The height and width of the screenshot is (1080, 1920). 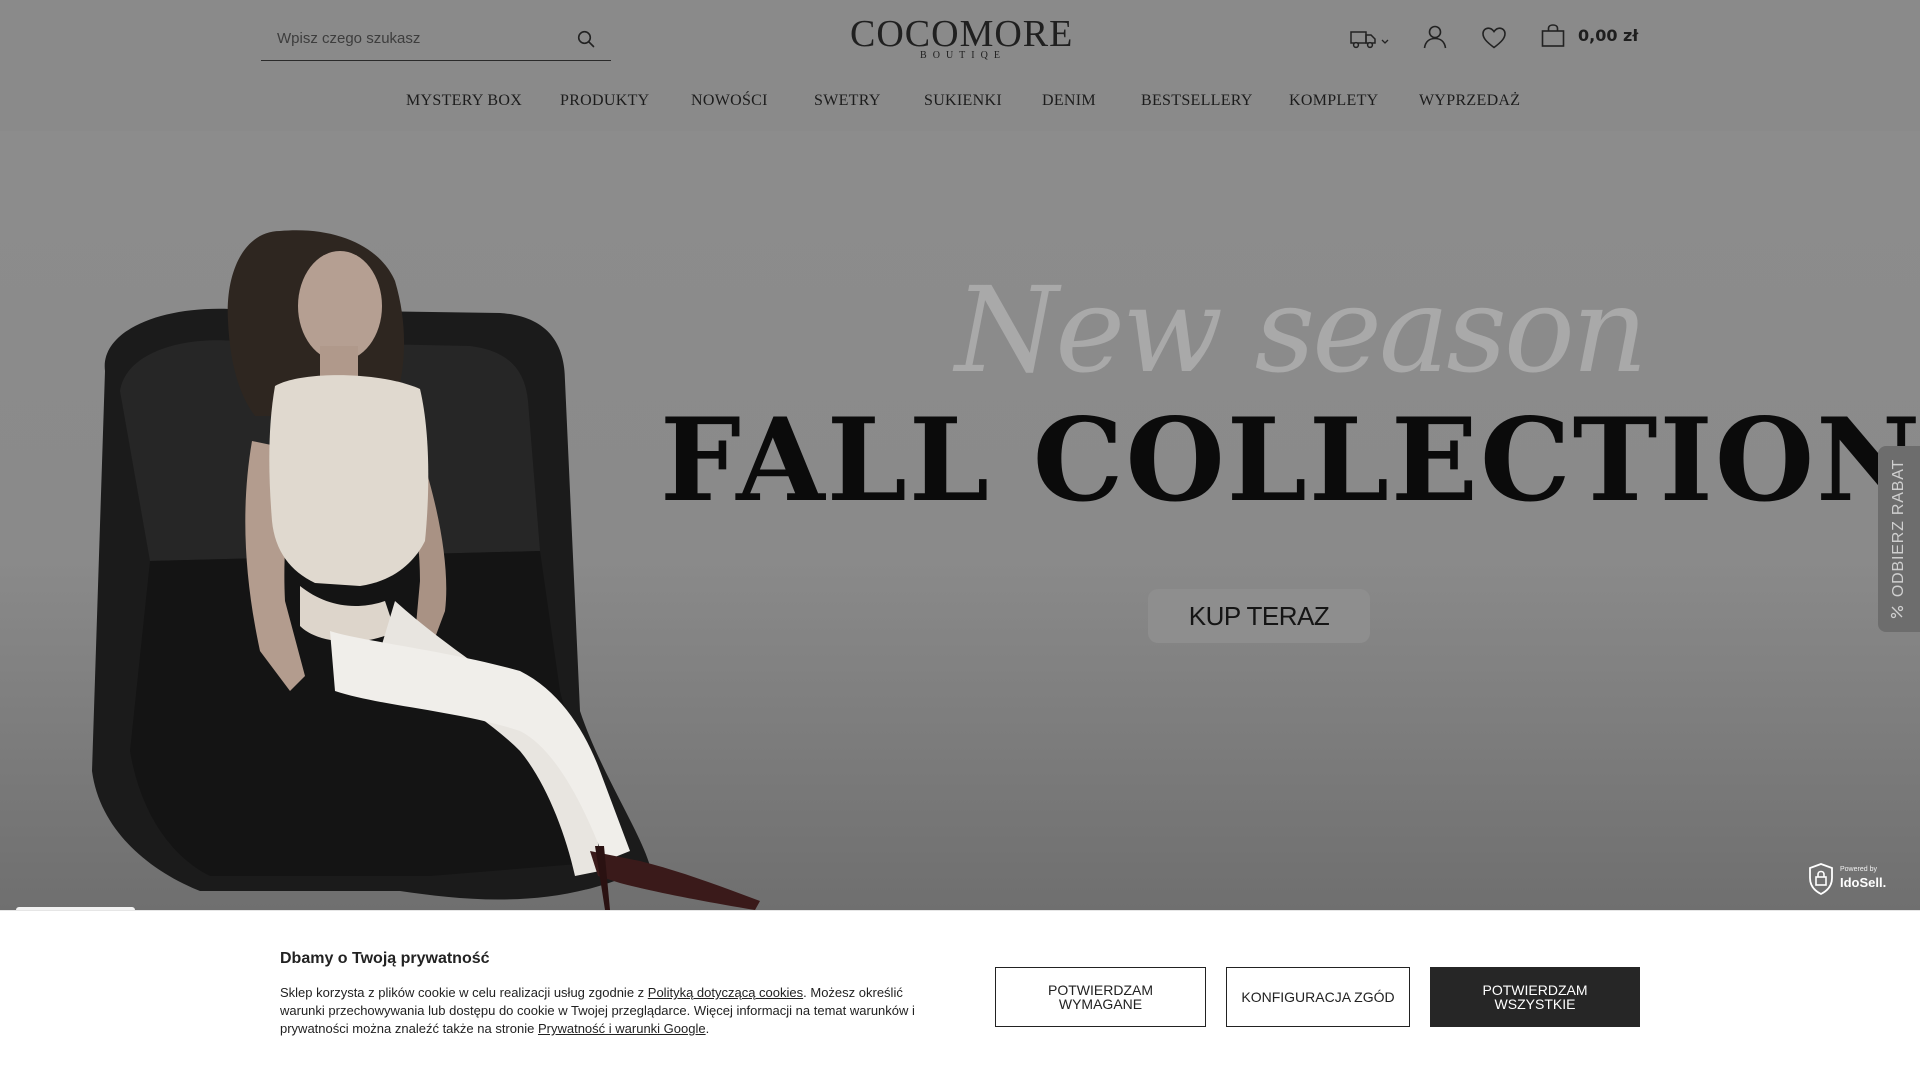 What do you see at coordinates (1863, 882) in the screenshot?
I see `idosell-brand: IdoSell.` at bounding box center [1863, 882].